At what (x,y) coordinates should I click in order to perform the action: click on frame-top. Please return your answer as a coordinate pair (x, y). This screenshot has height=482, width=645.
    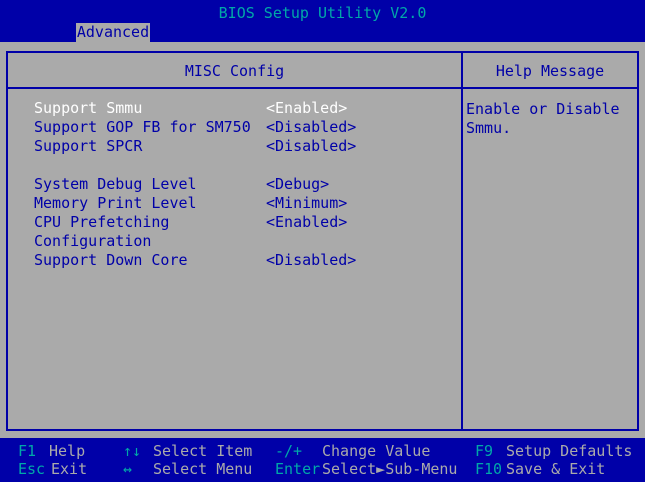
    Looking at the image, I should click on (322, 52).